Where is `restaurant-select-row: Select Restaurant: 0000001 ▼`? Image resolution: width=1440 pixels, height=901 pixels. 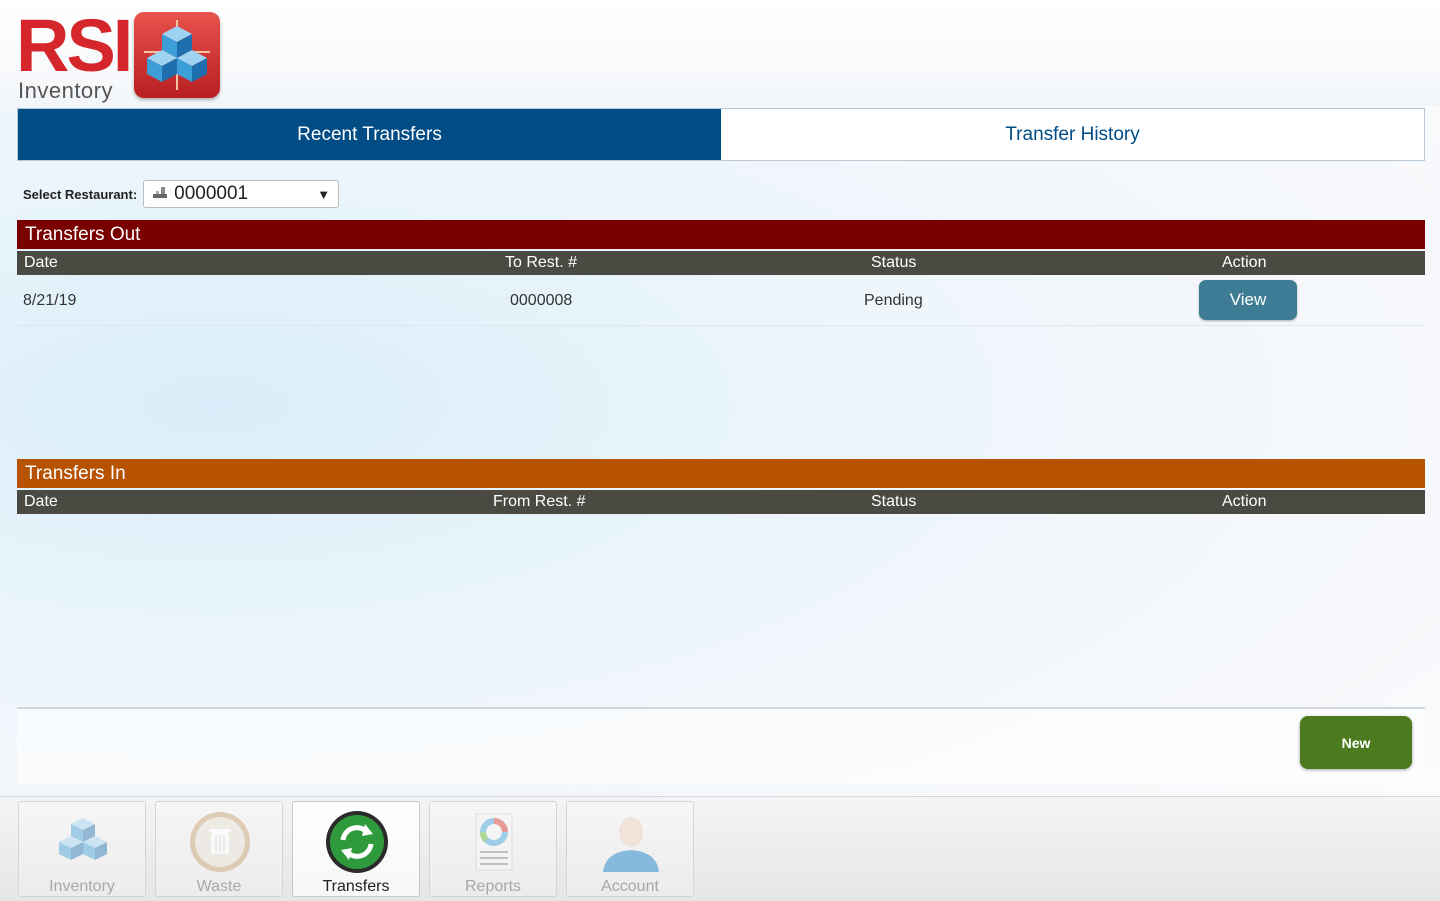 restaurant-select-row: Select Restaurant: 0000001 ▼ is located at coordinates (181, 194).